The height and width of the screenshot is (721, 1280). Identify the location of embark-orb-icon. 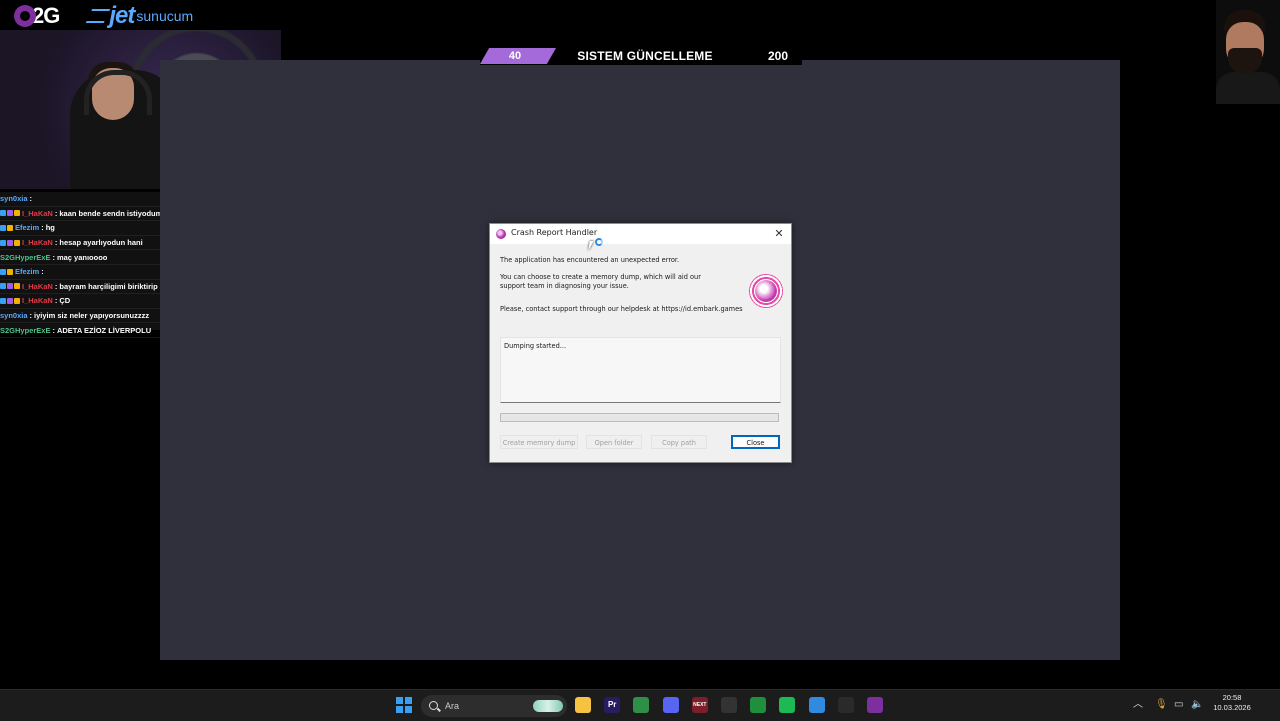
(766, 291).